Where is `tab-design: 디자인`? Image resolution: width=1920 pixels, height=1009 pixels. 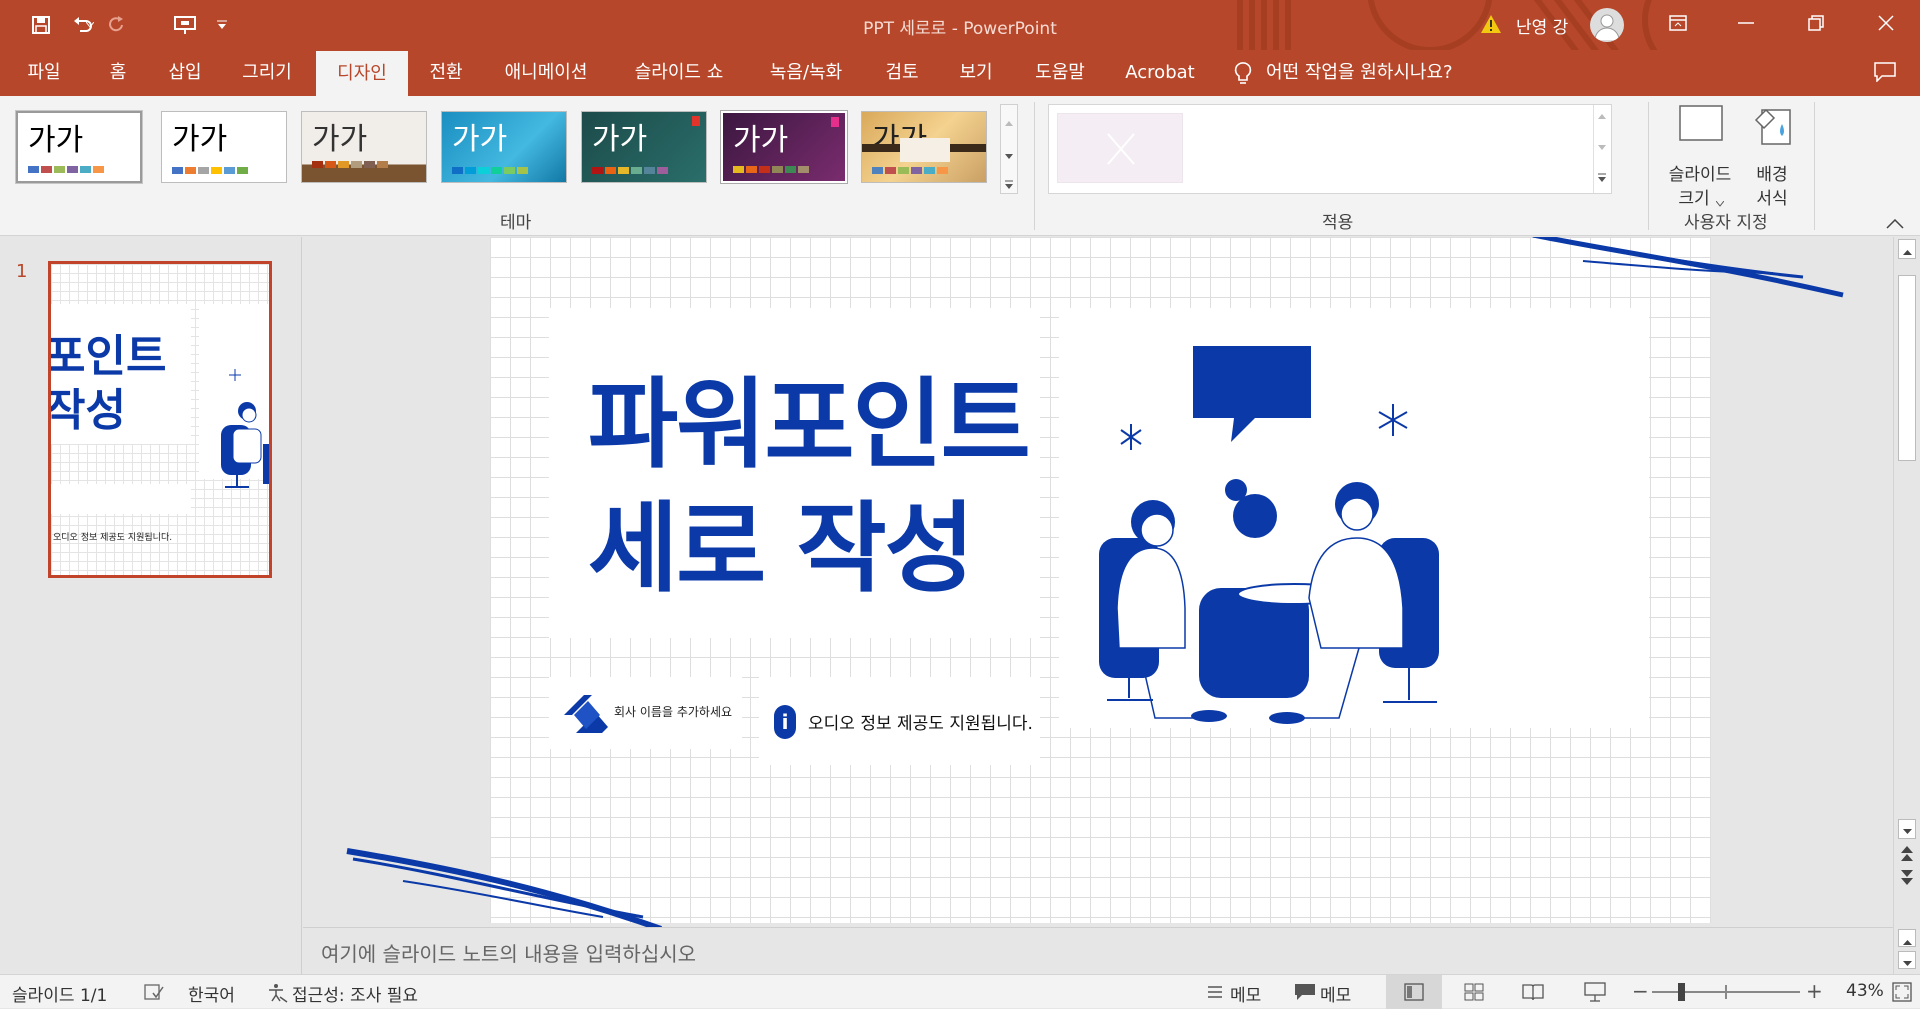
tab-design: 디자인 is located at coordinates (362, 73).